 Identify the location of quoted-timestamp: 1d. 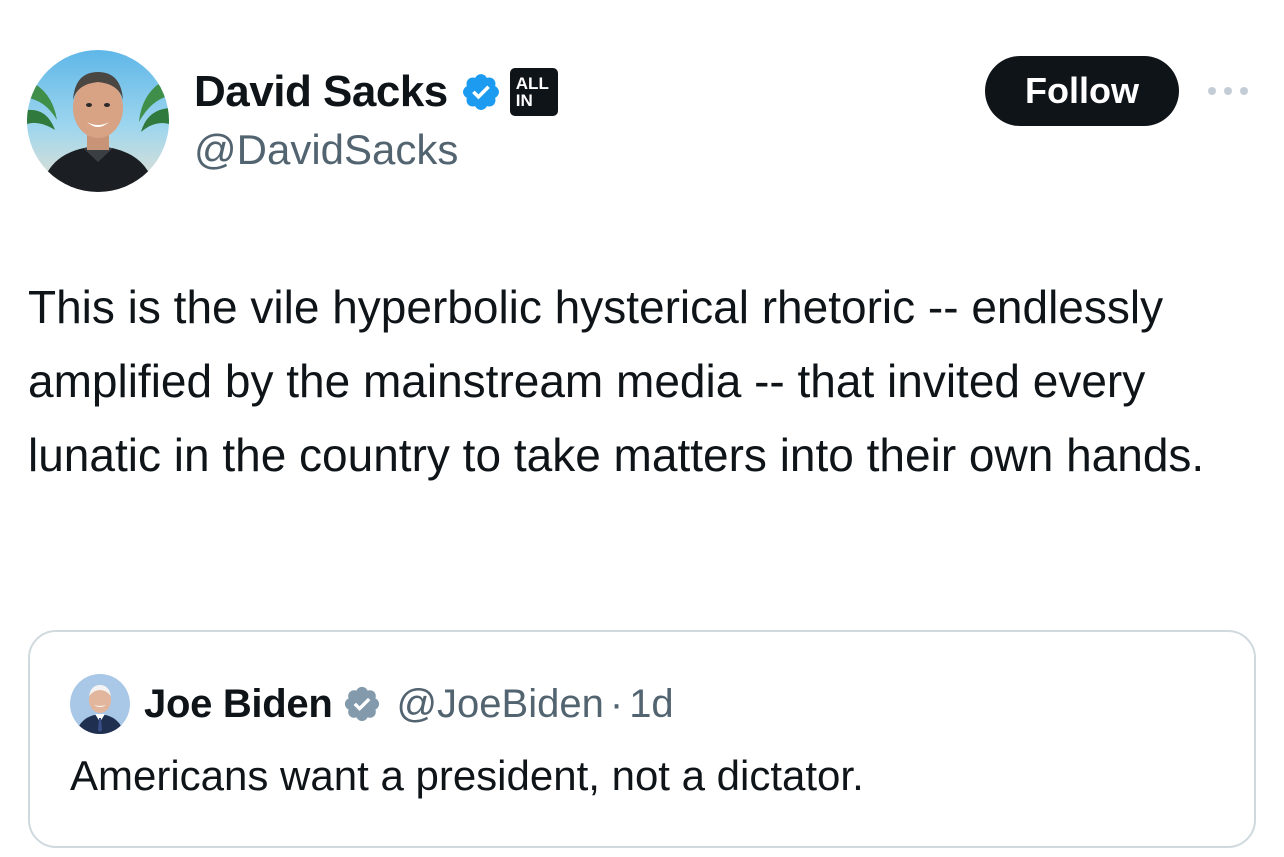
(651, 704).